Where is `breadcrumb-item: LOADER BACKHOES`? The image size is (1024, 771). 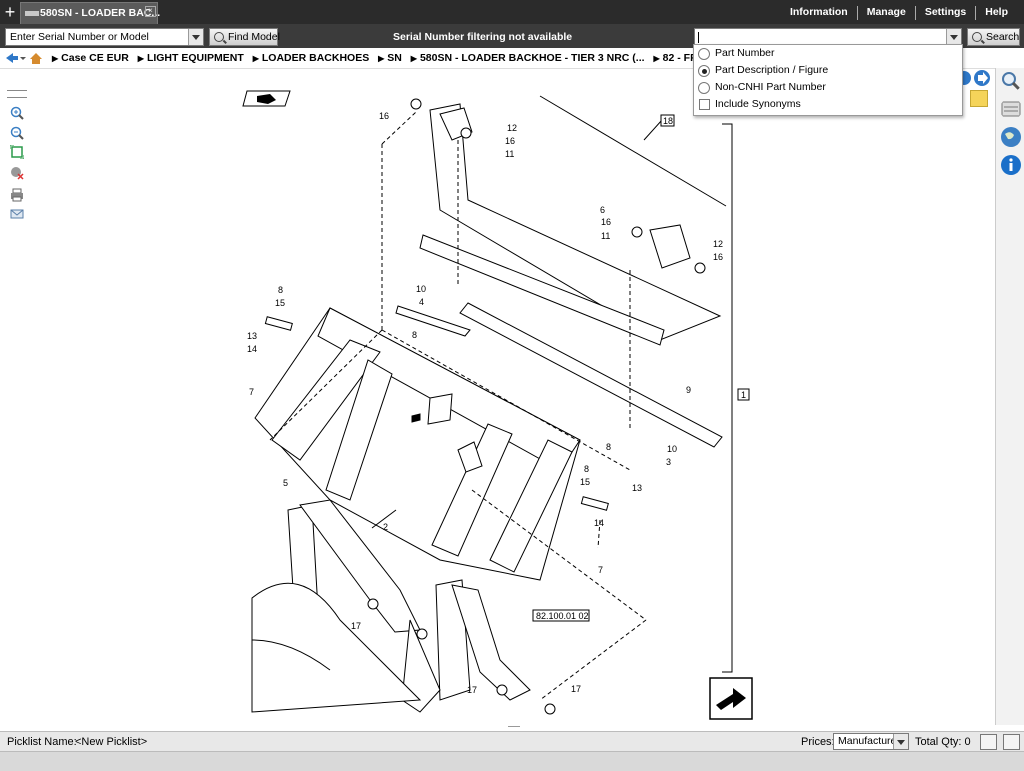 breadcrumb-item: LOADER BACKHOES is located at coordinates (311, 58).